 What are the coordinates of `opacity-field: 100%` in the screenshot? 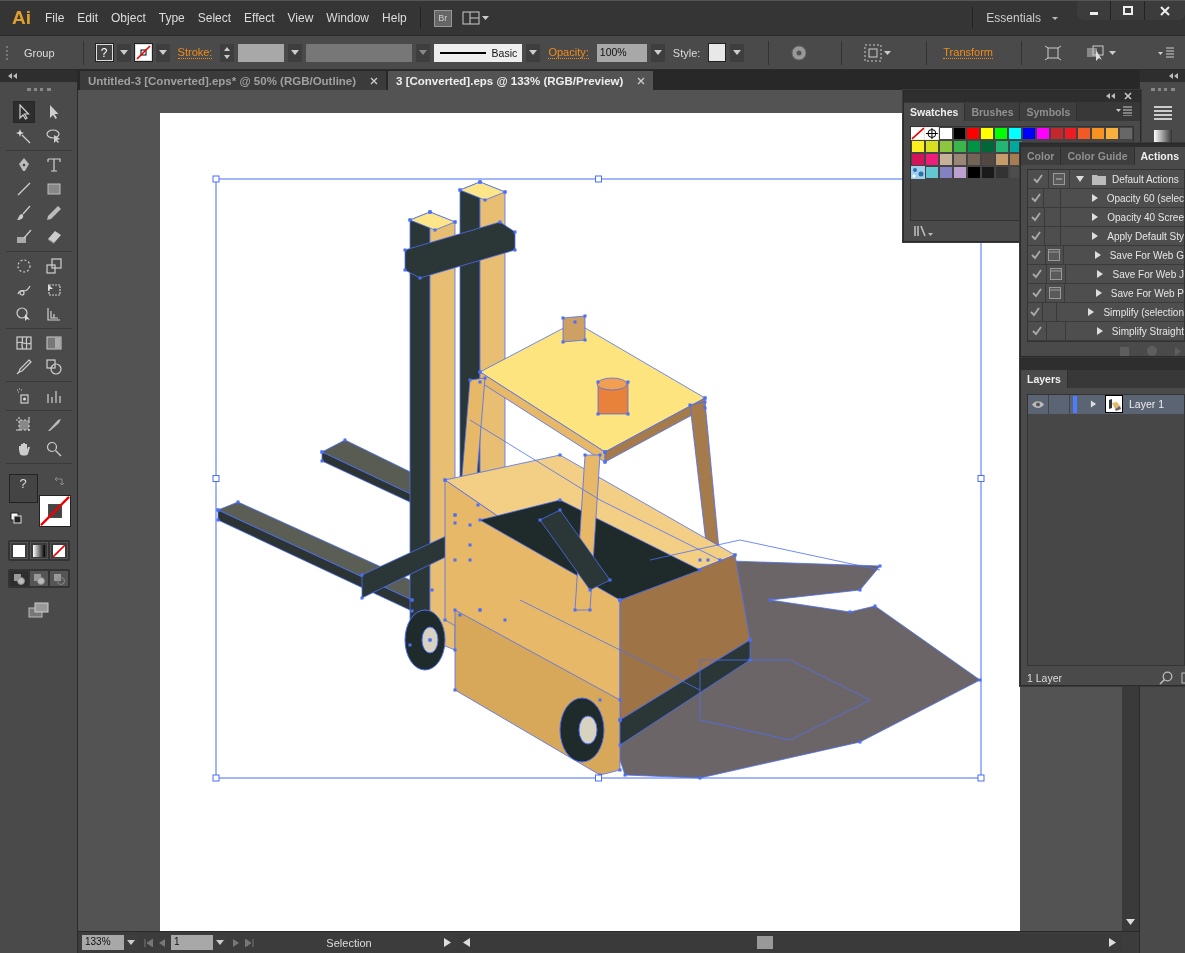 It's located at (621, 52).